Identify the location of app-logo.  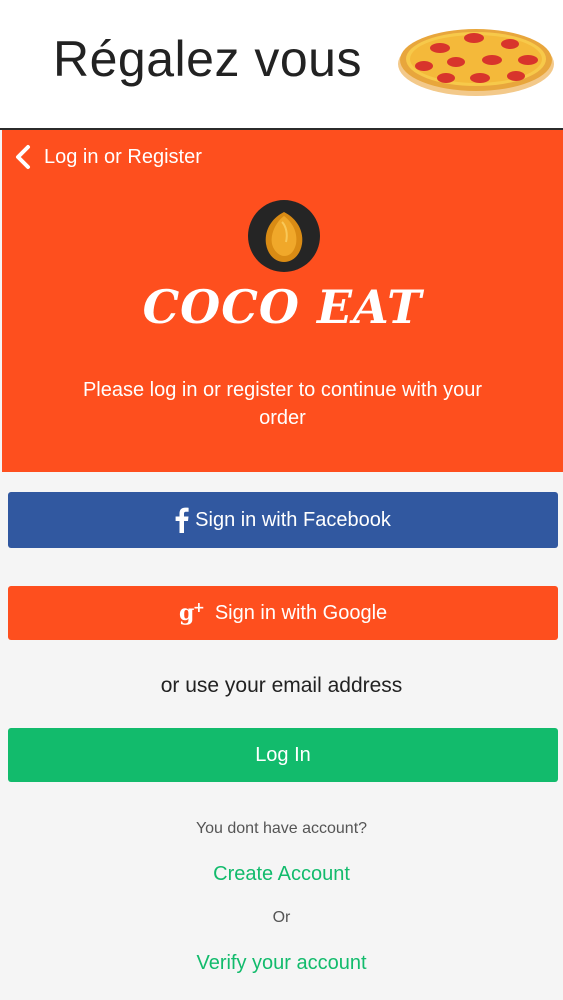
(284, 236).